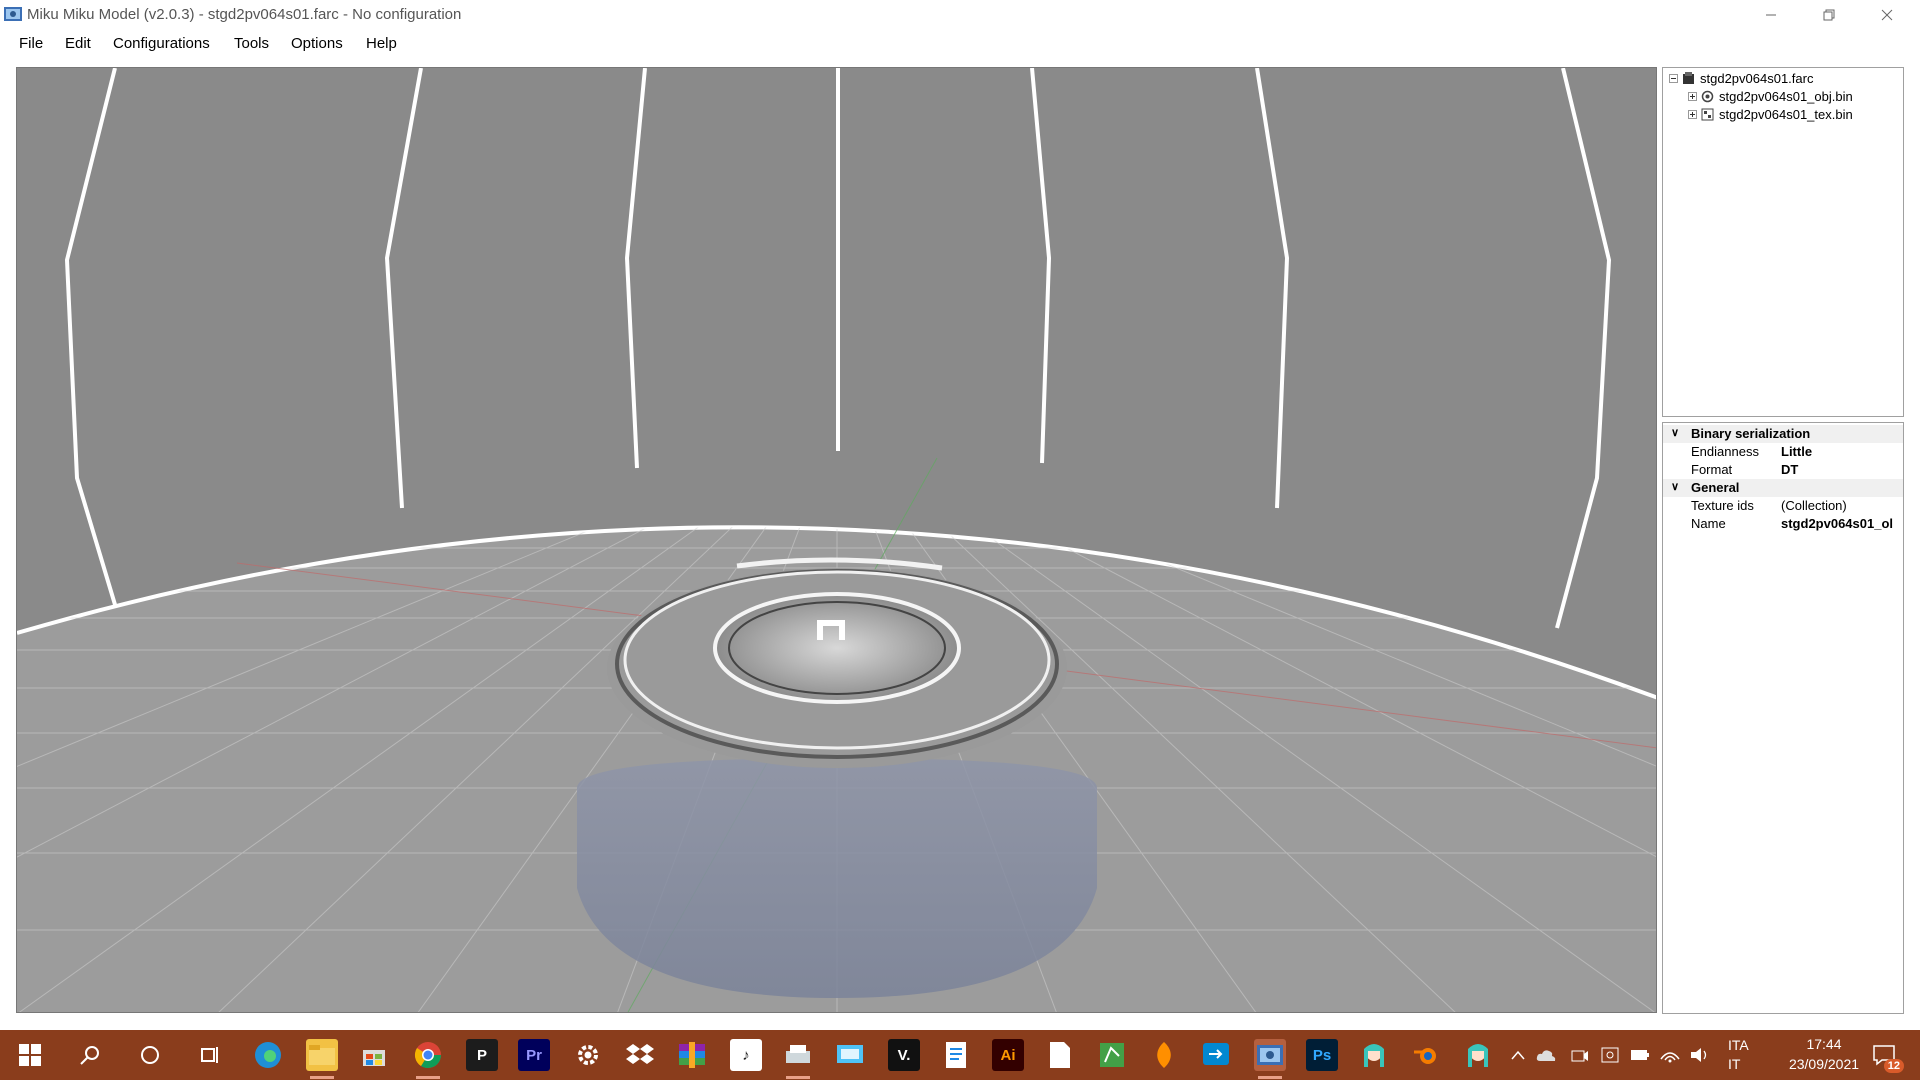 Image resolution: width=1920 pixels, height=1080 pixels. I want to click on texture-set-icon, so click(1707, 114).